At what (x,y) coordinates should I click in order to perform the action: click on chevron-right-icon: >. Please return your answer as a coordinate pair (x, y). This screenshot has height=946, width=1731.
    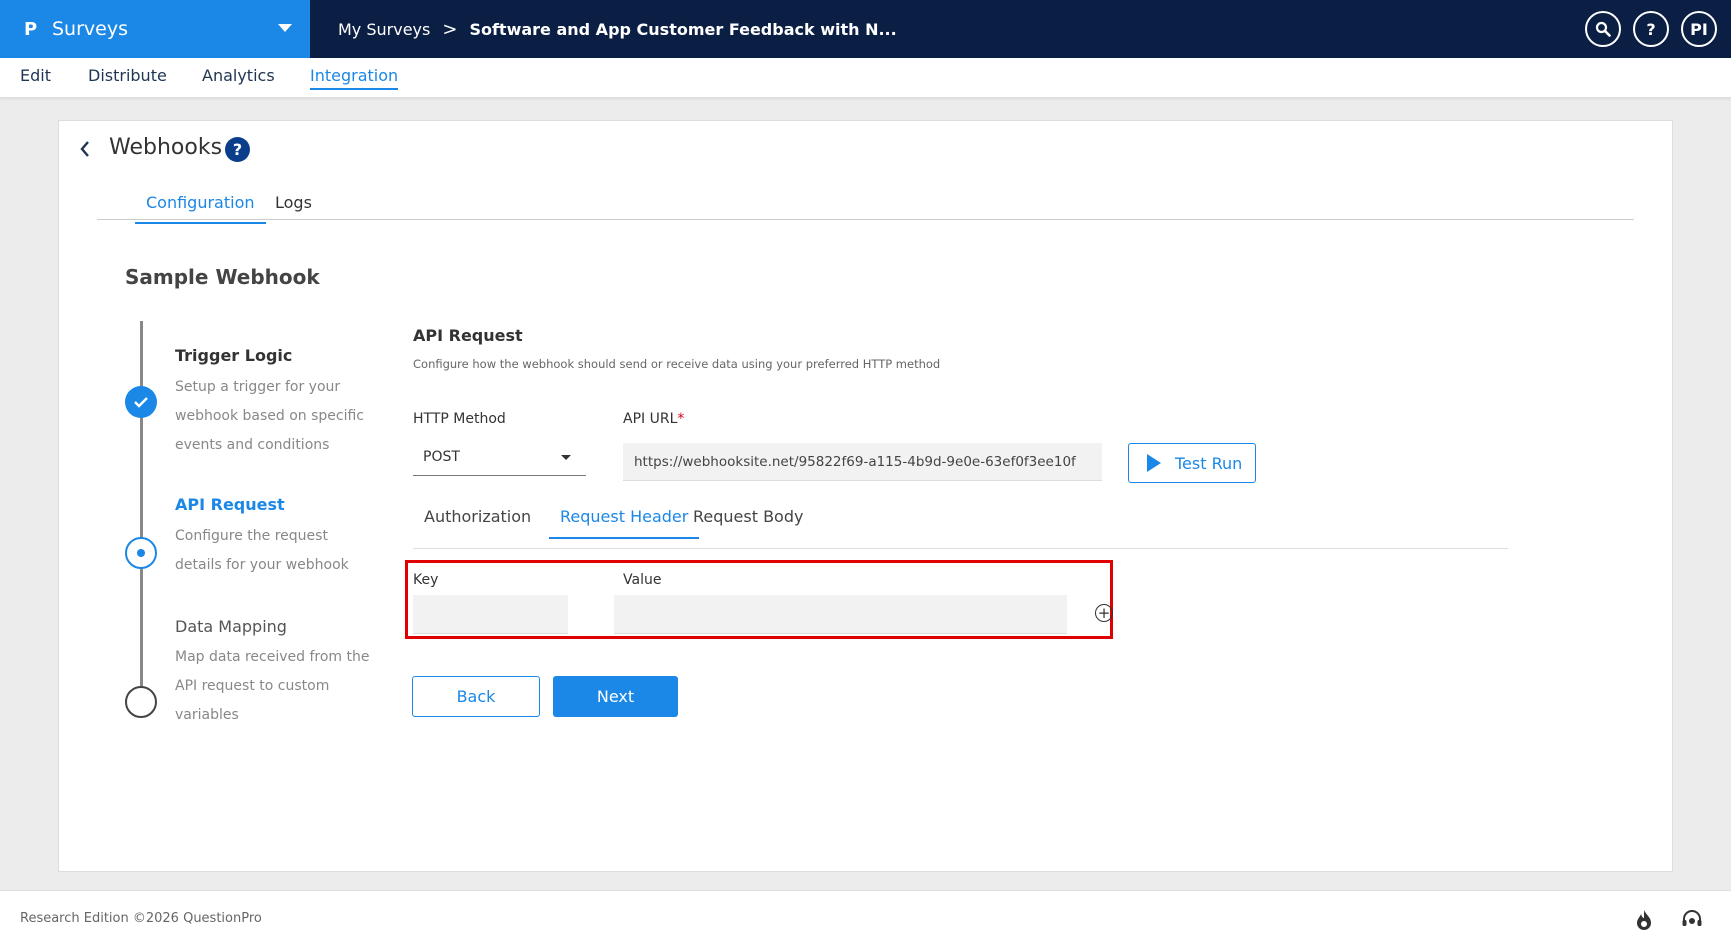
    Looking at the image, I should click on (450, 29).